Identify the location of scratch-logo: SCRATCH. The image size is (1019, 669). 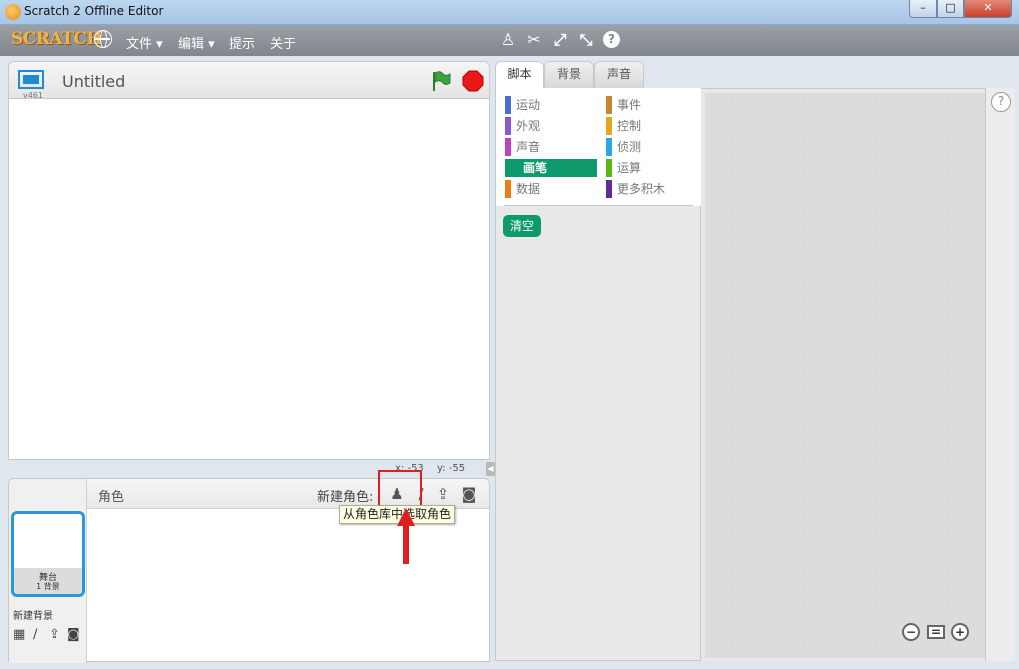
(56, 39).